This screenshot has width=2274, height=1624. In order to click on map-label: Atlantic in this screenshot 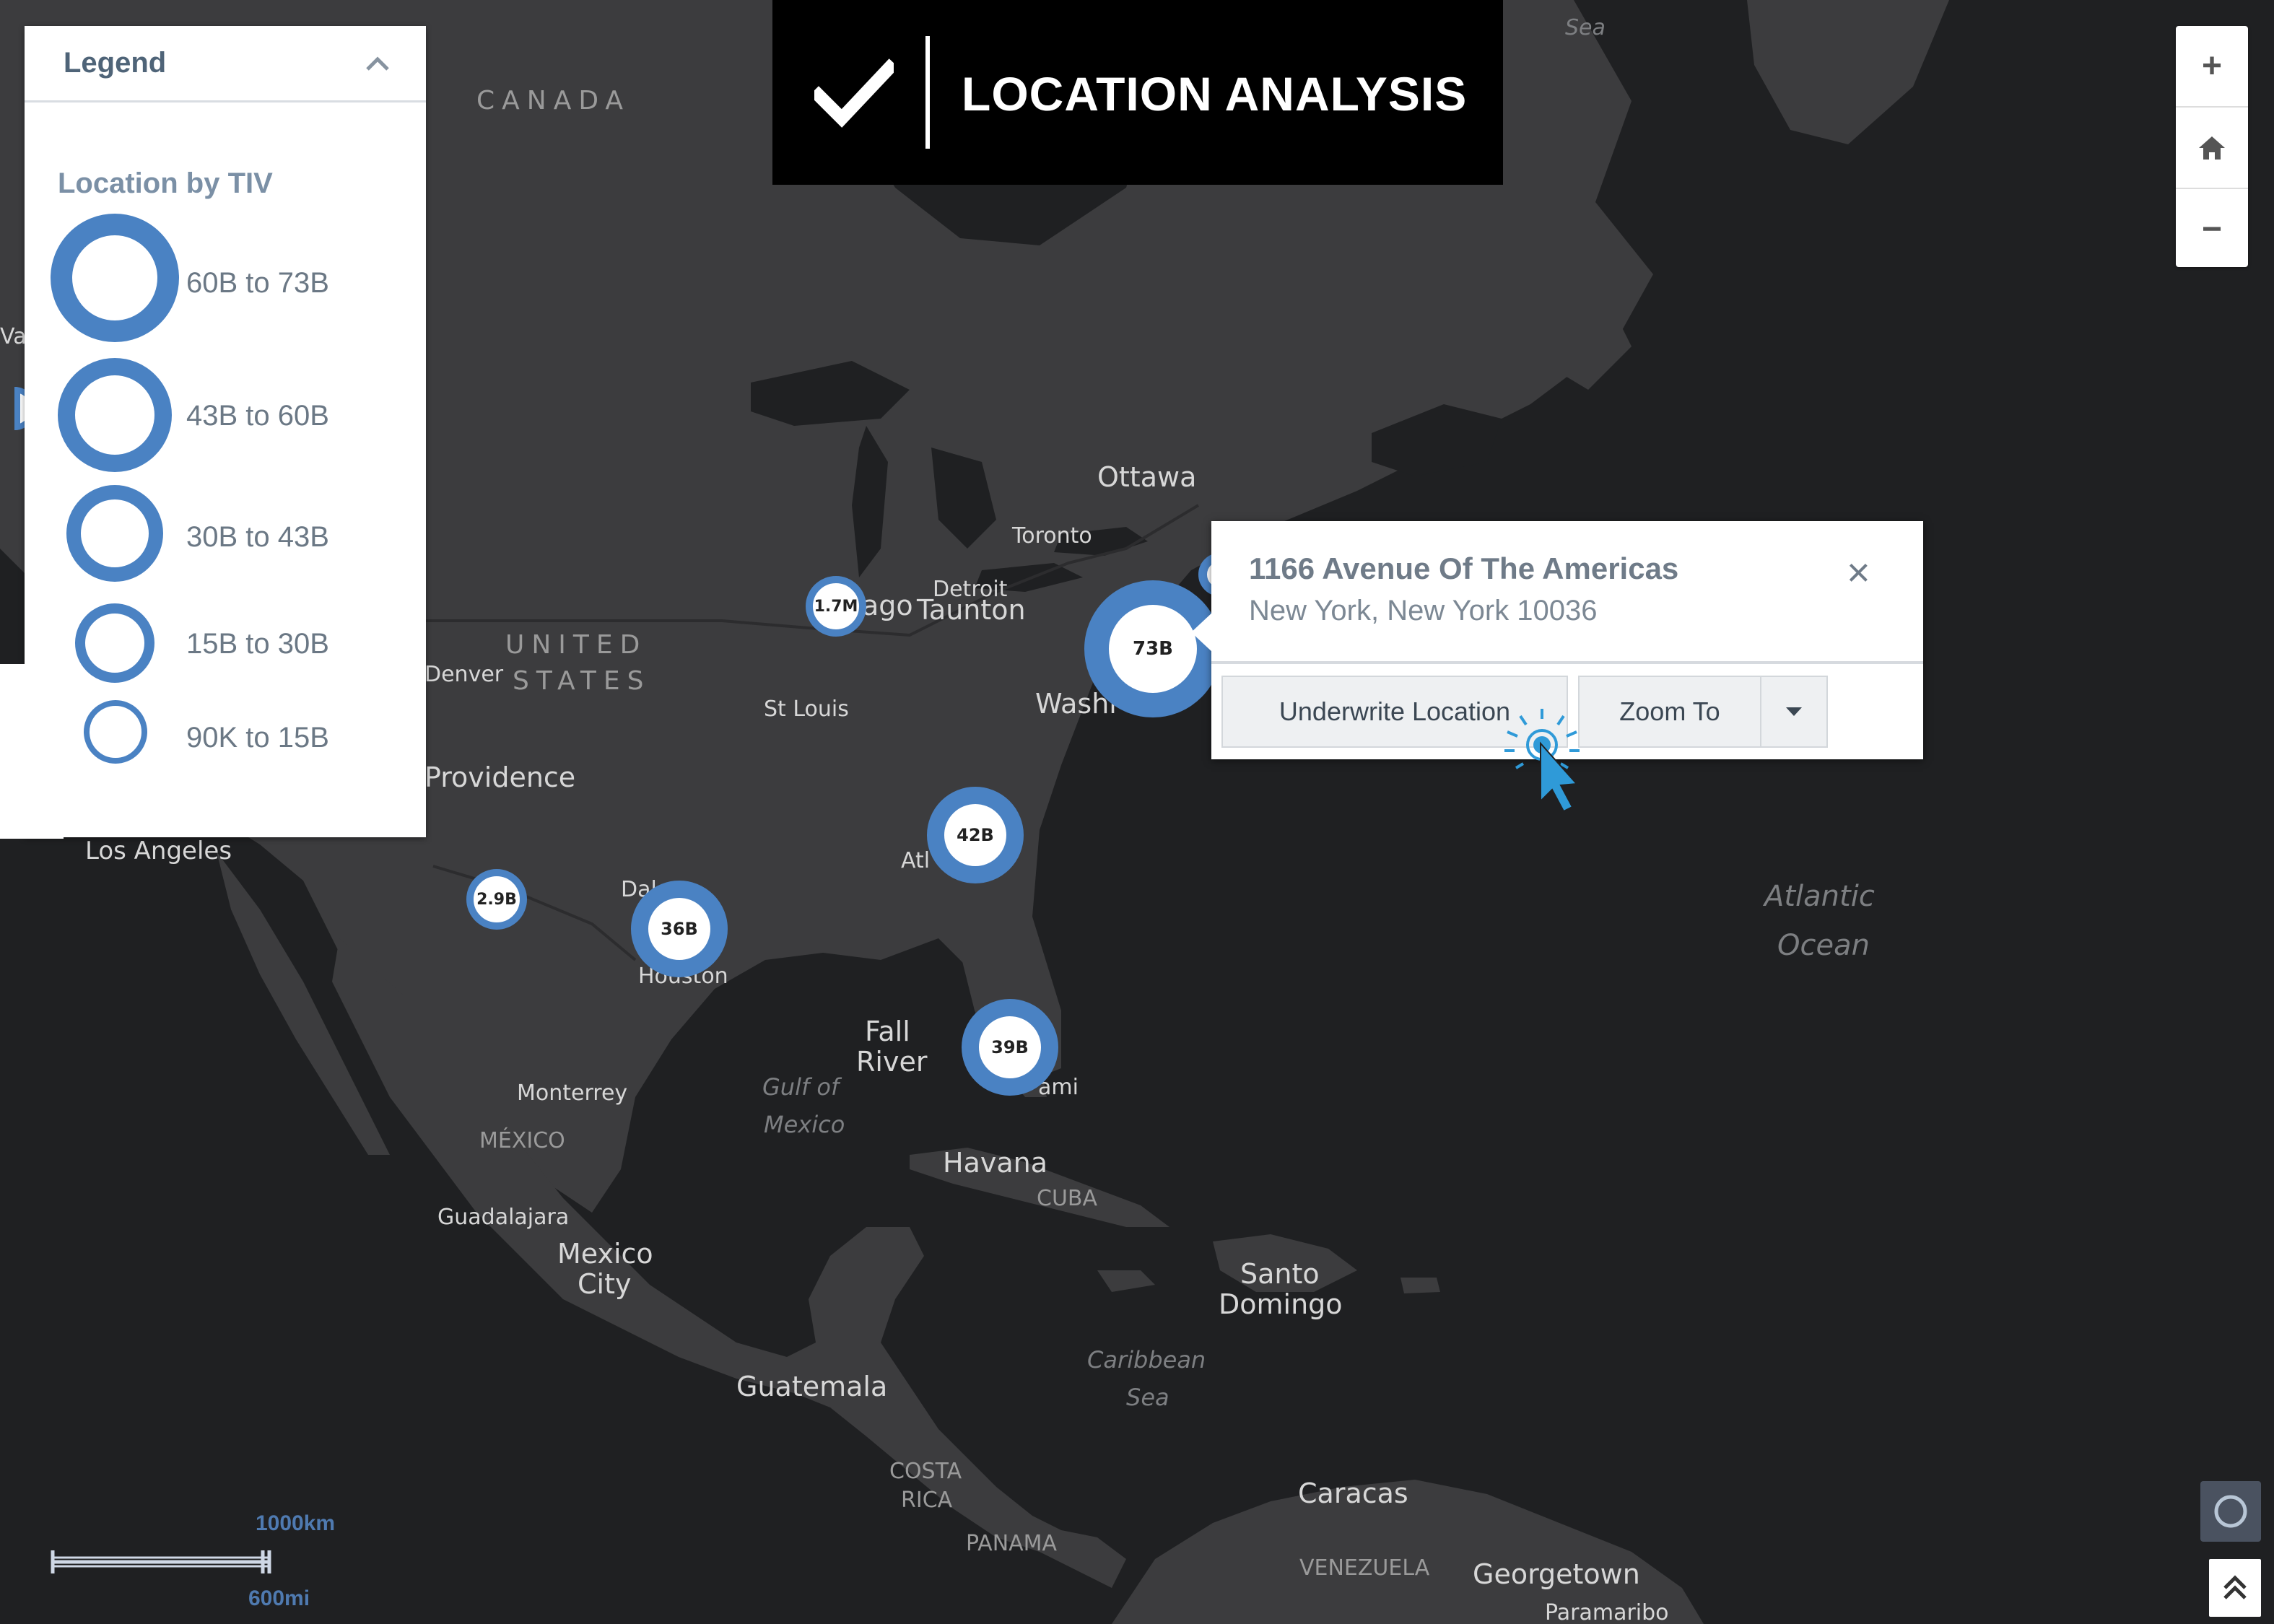, I will do `click(1820, 896)`.